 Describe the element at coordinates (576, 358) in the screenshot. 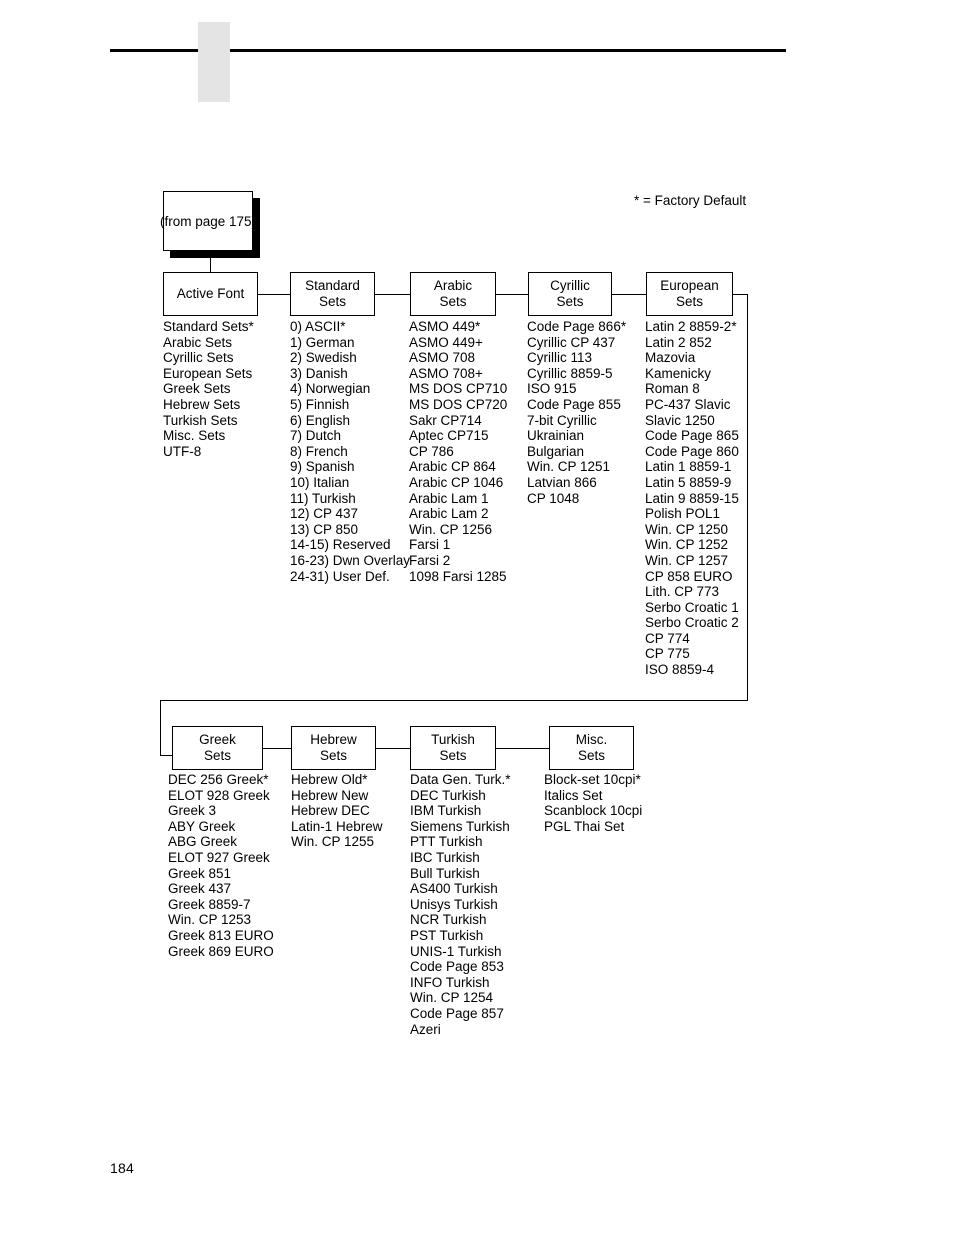

I see `option-item: Cyrillic 113` at that location.